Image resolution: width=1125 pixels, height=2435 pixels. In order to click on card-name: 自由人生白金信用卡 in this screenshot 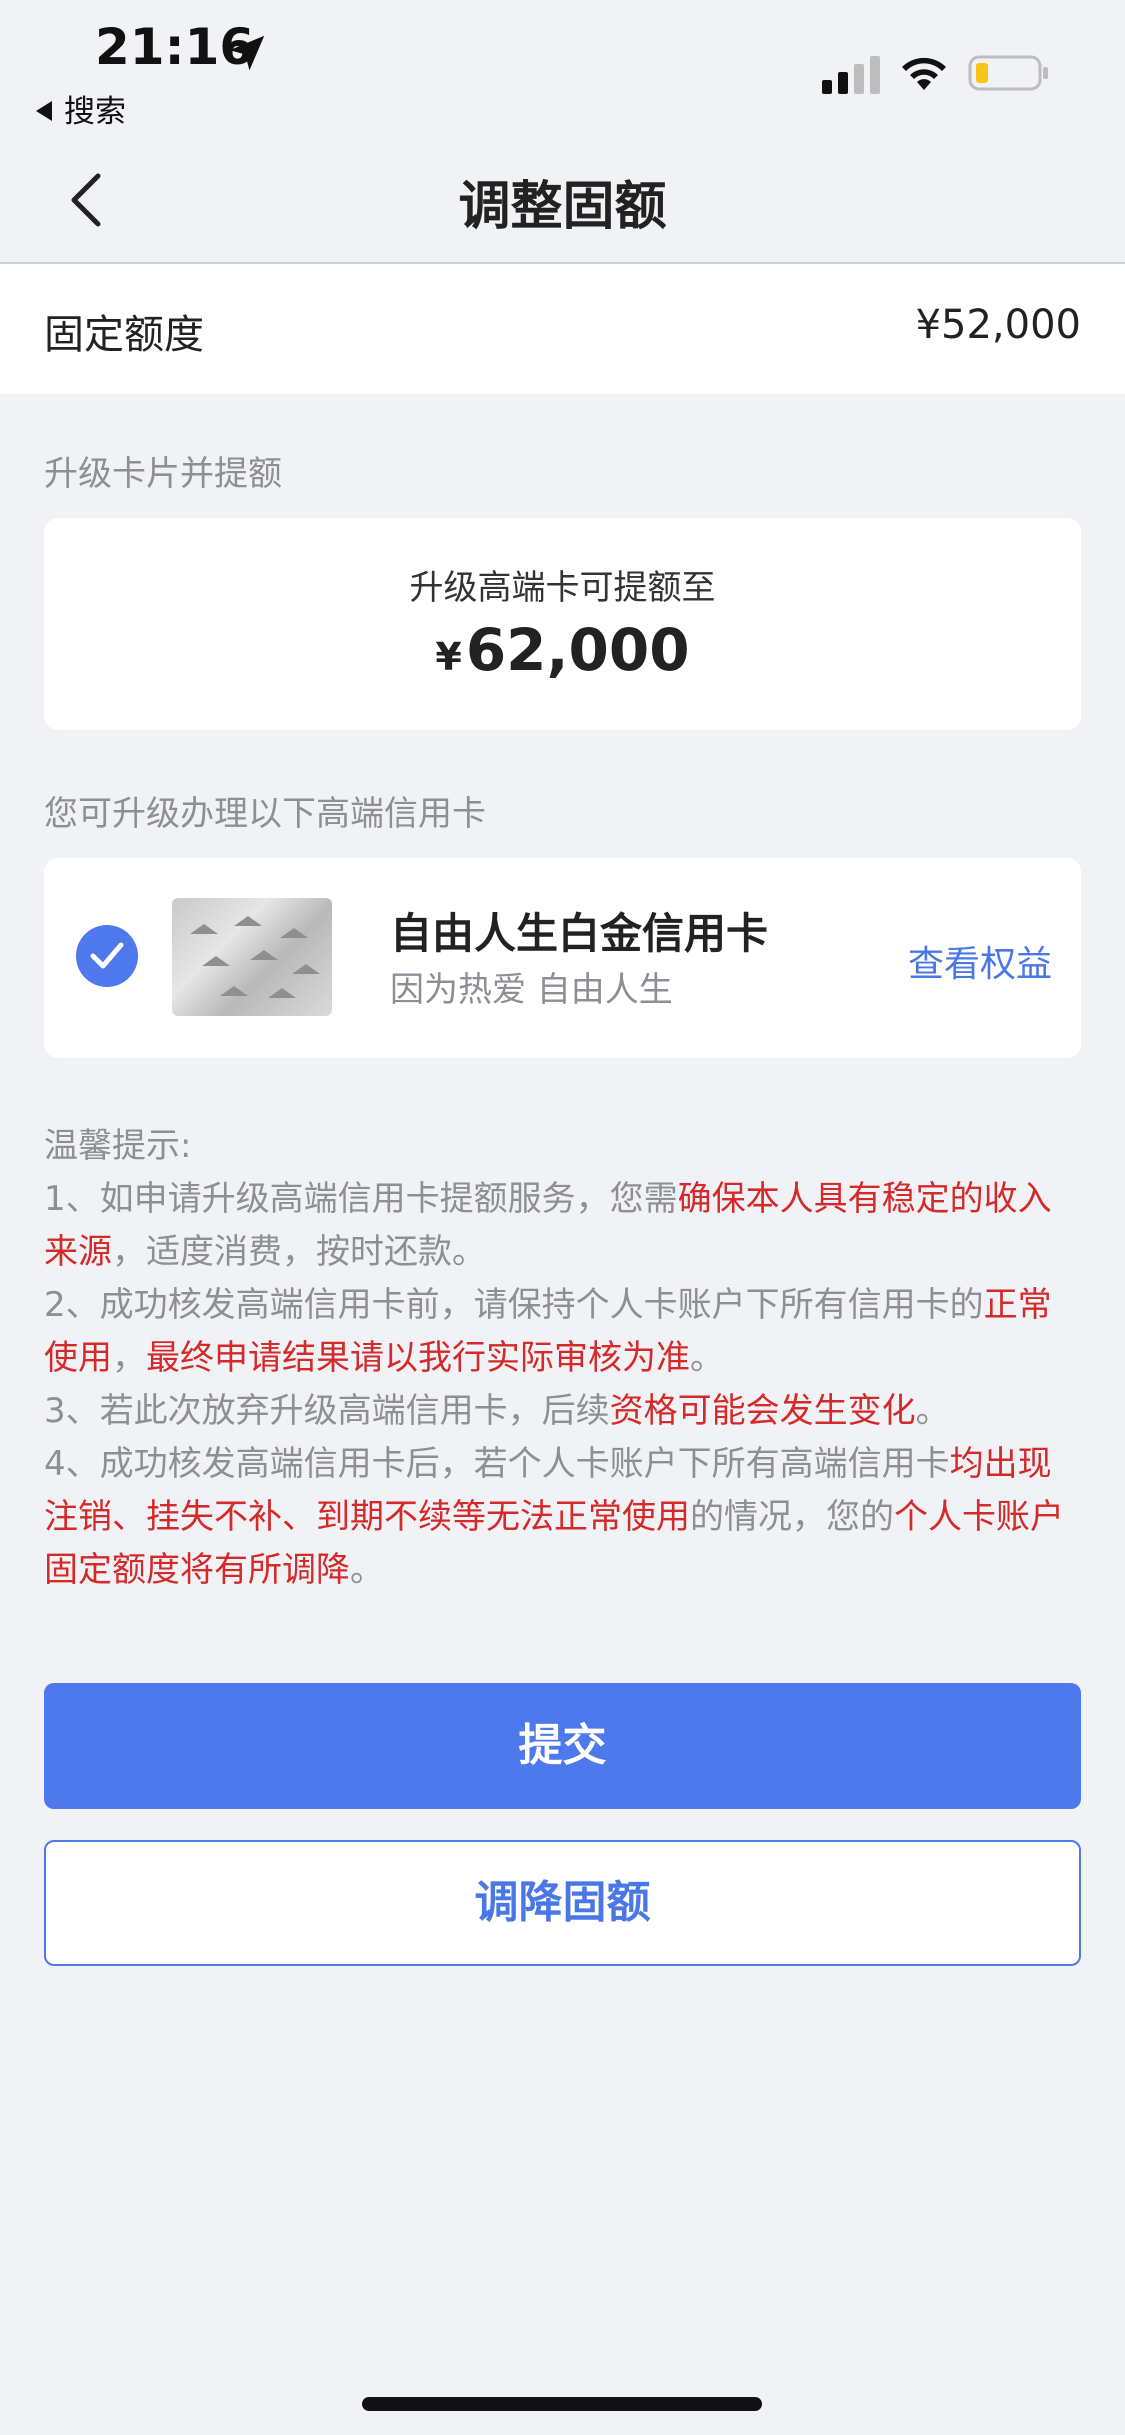, I will do `click(579, 933)`.